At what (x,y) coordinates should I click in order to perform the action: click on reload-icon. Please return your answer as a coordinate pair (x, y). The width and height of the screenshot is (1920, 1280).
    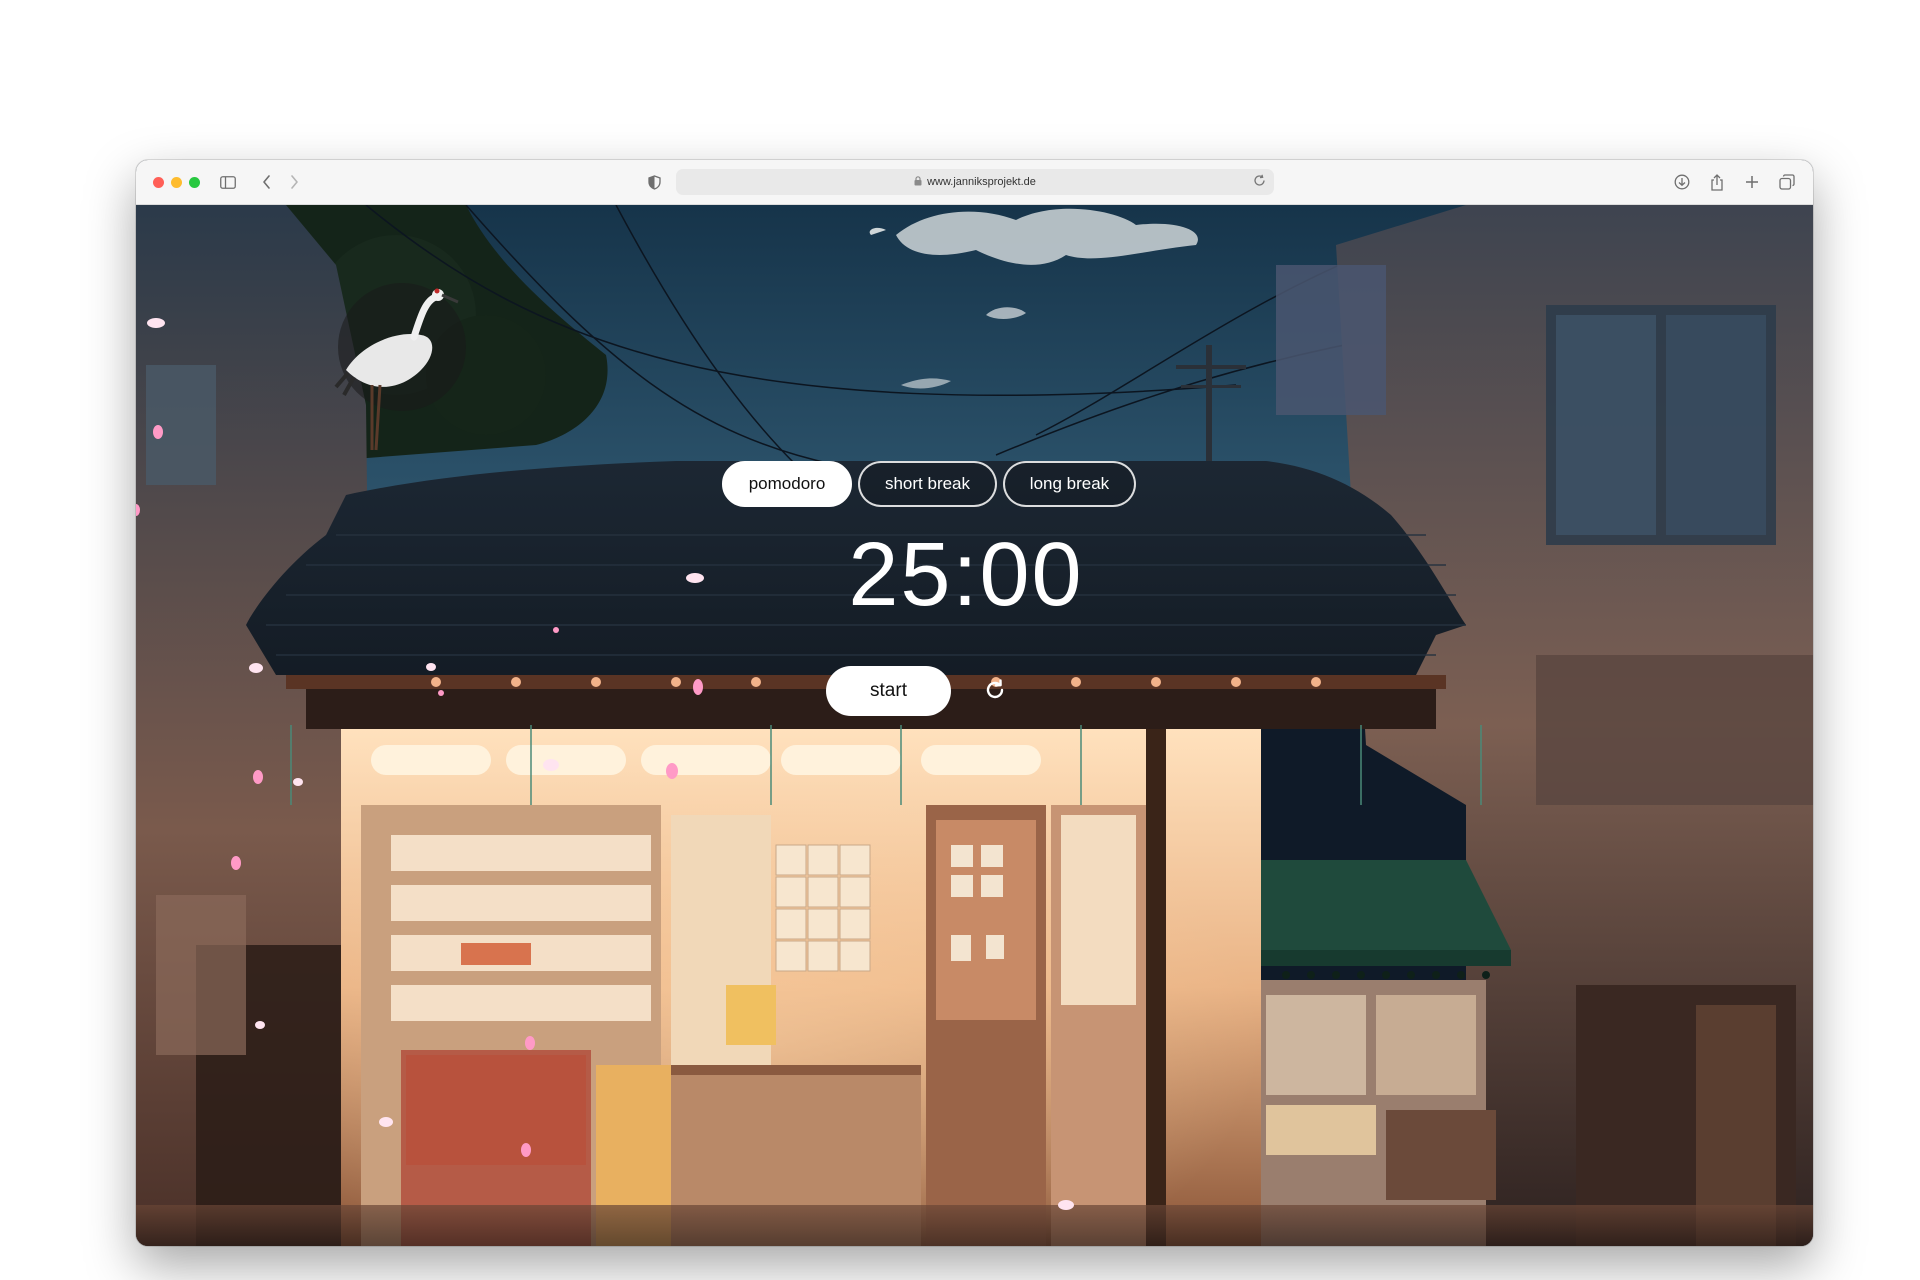
    Looking at the image, I should click on (1259, 182).